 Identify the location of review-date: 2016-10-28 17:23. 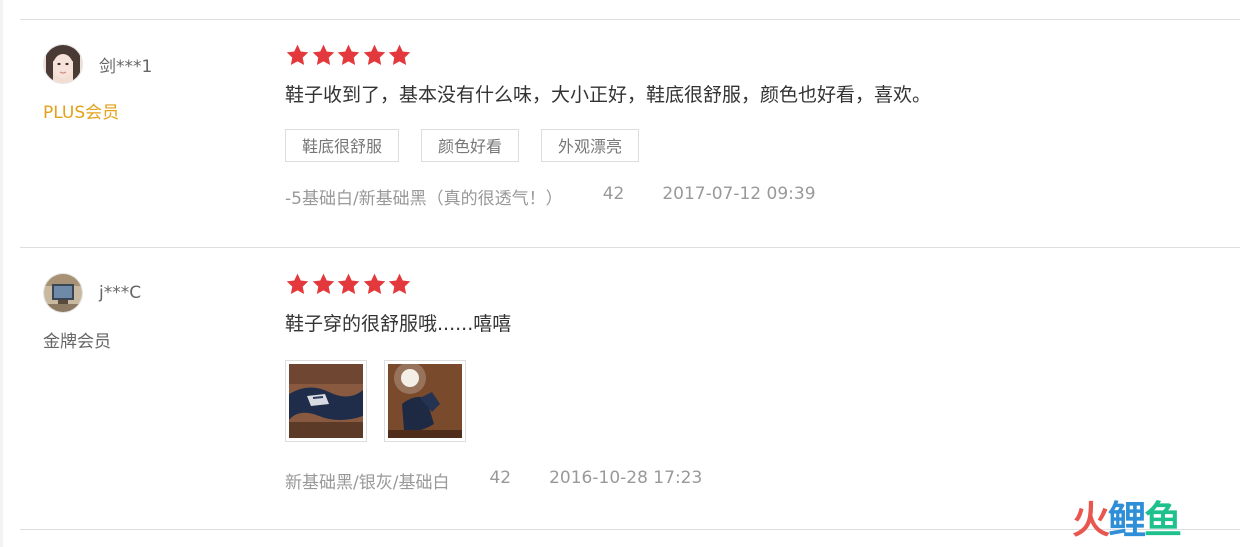
(626, 478).